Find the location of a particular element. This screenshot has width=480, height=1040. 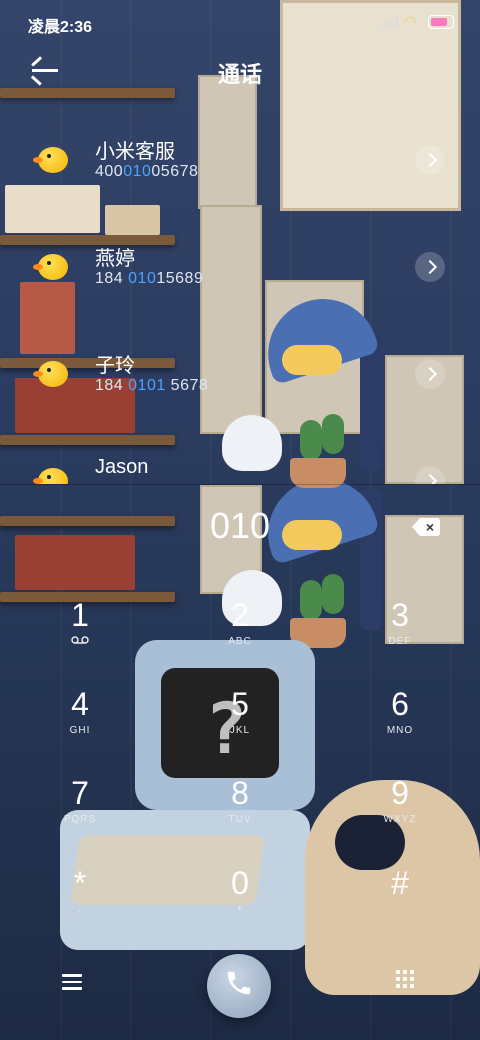

key-9: 9 WXYZ is located at coordinates (400, 816).